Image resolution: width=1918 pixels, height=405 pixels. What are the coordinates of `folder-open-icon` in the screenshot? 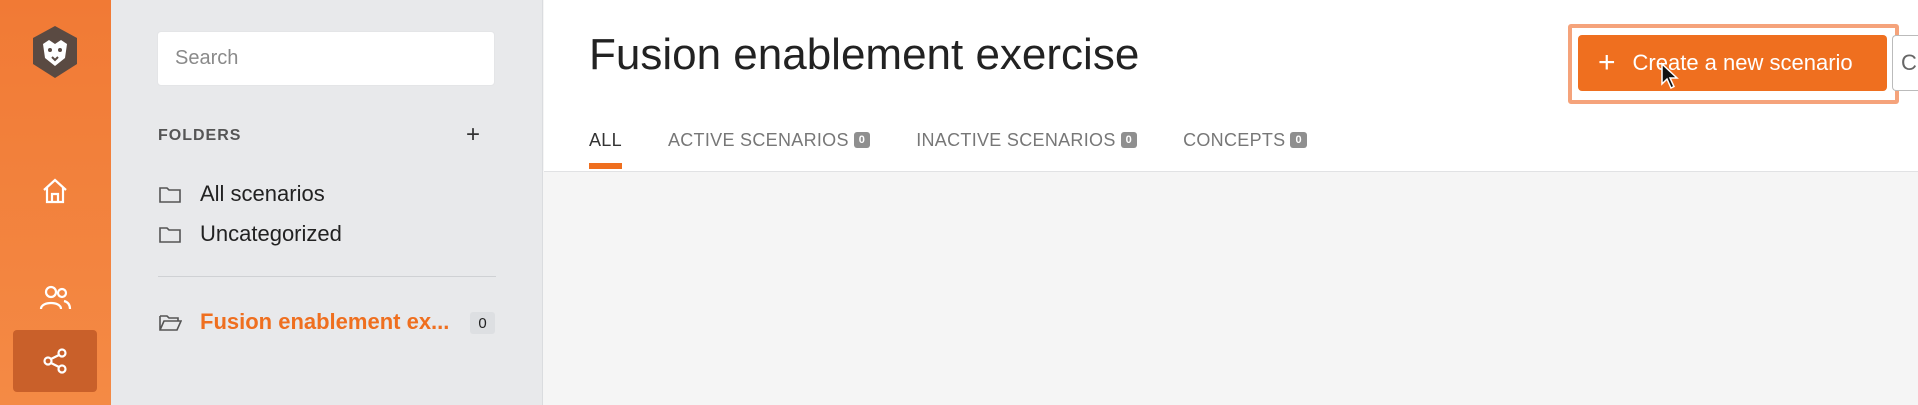 It's located at (170, 323).